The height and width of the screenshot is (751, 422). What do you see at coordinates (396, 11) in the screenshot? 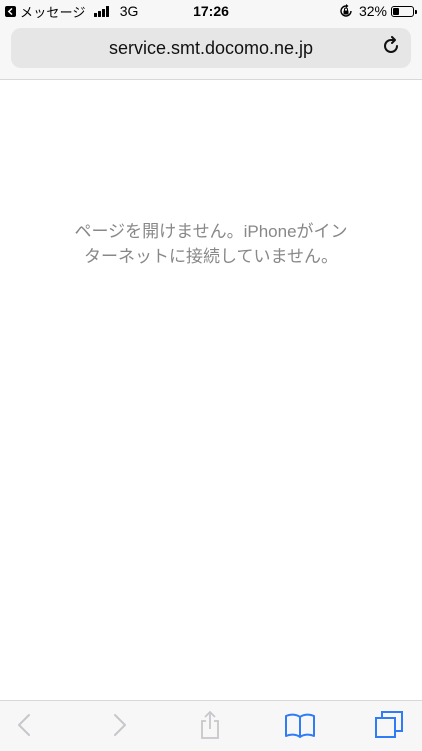
I see `battery-fill` at bounding box center [396, 11].